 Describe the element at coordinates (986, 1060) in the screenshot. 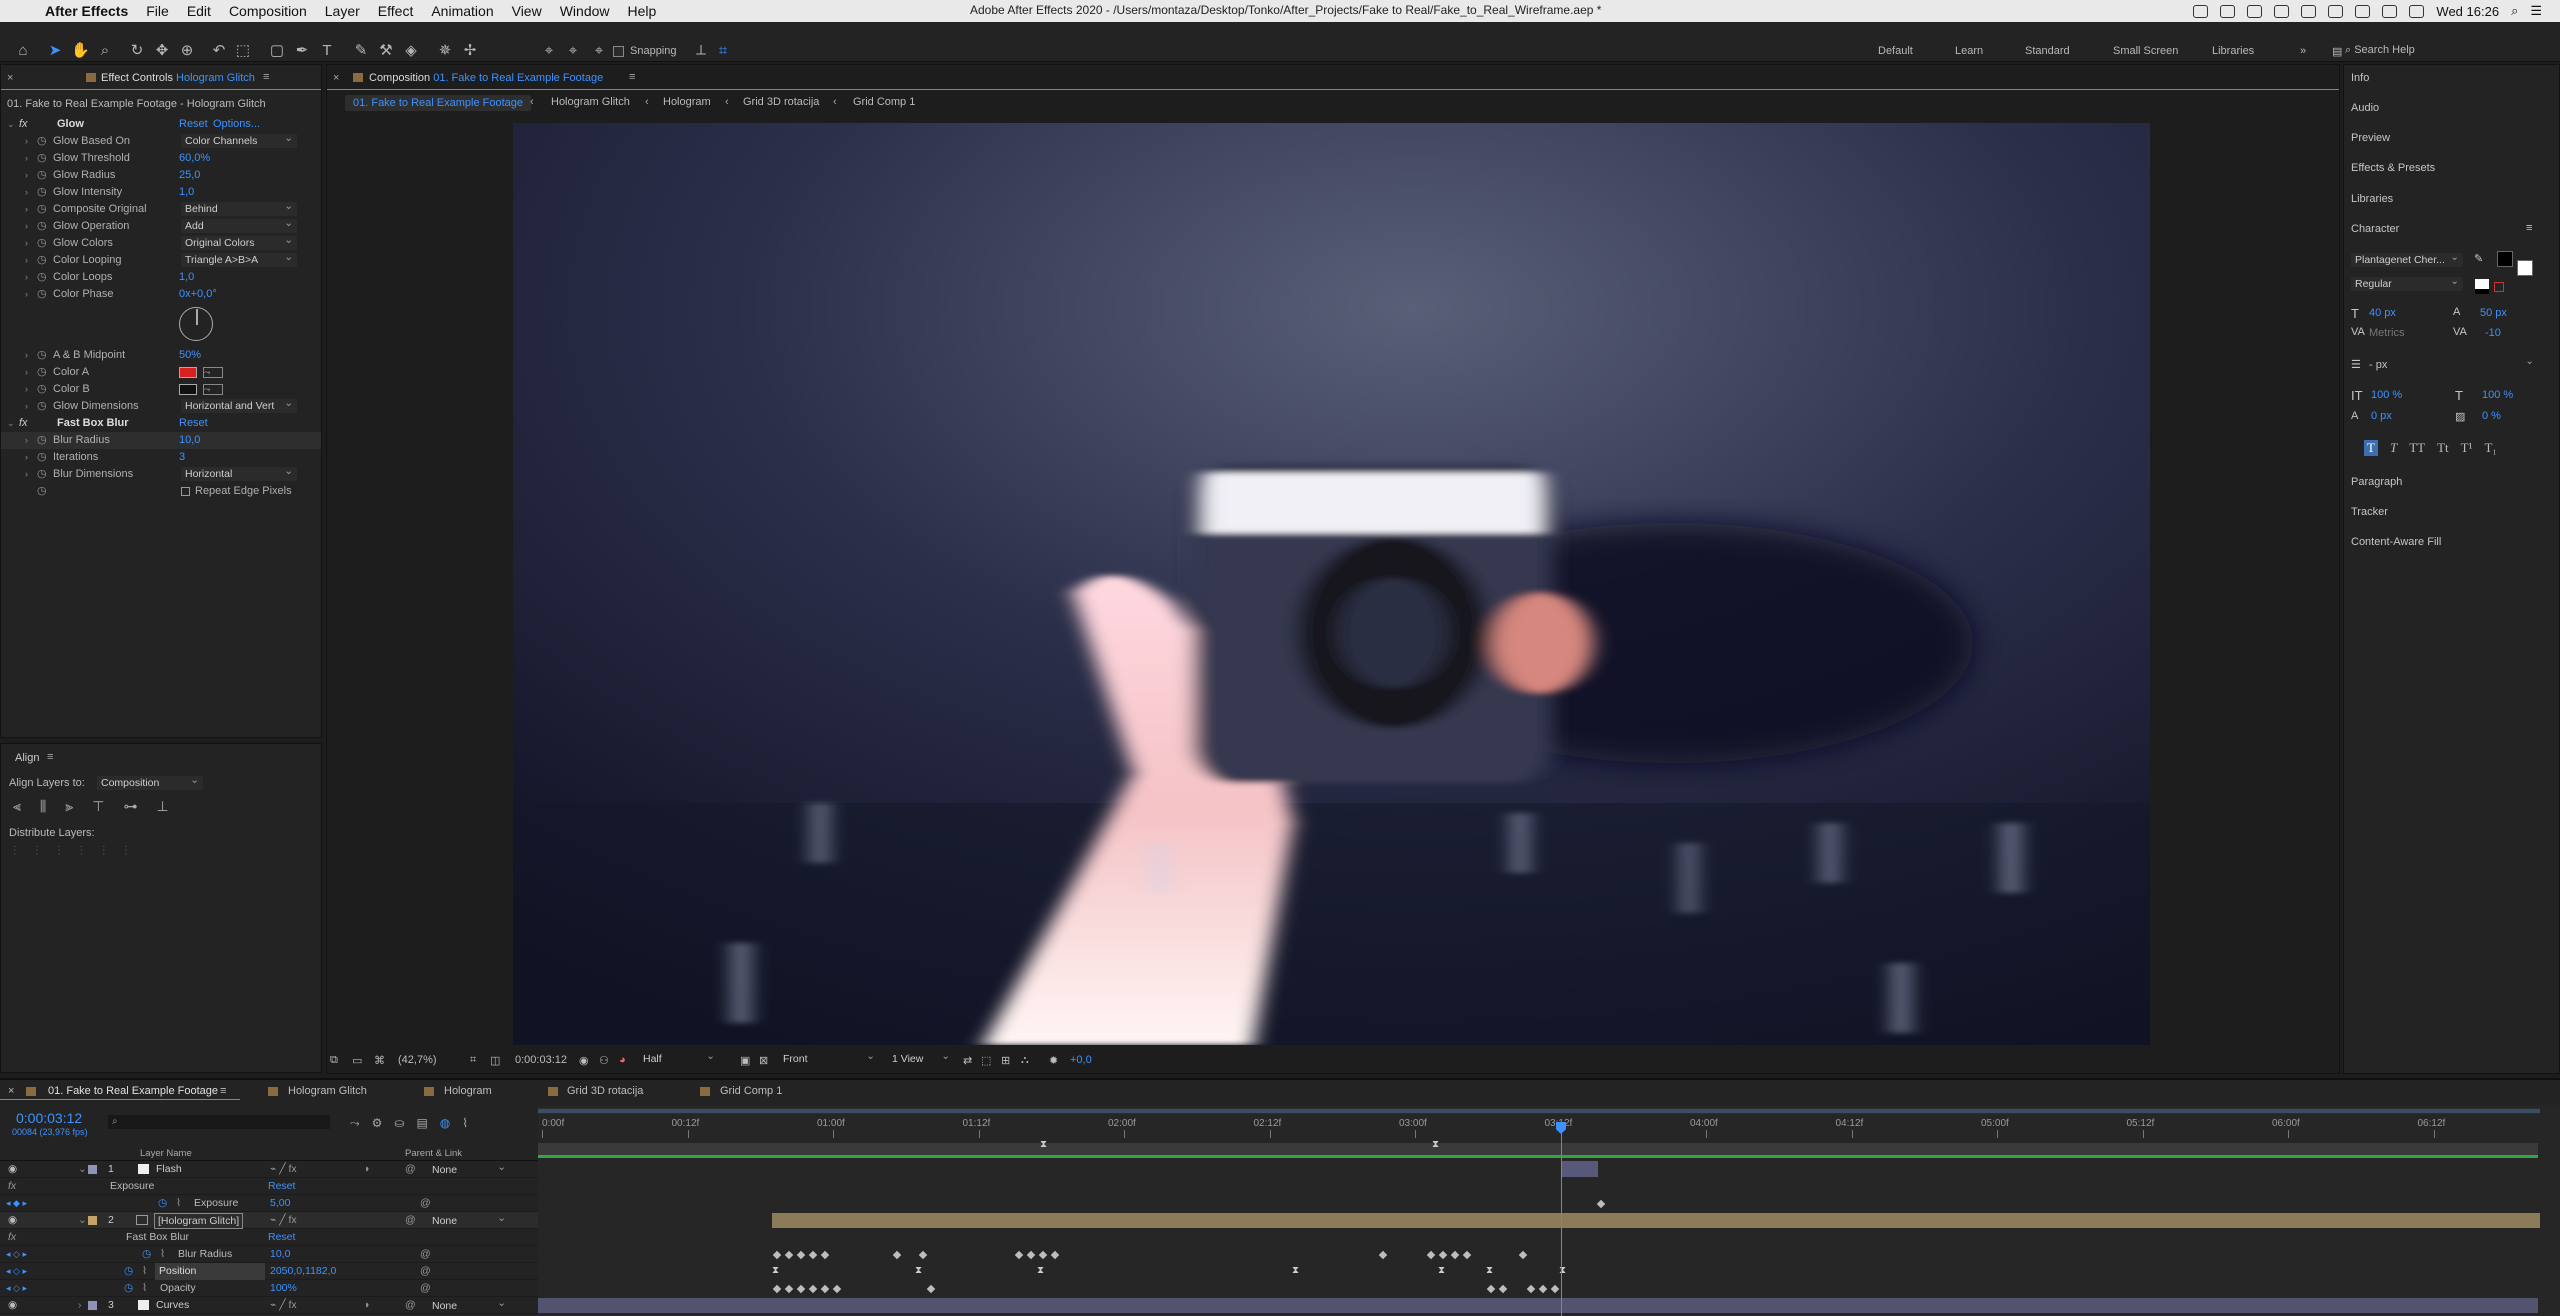

I see `fast-preview-icon: ⬚` at that location.